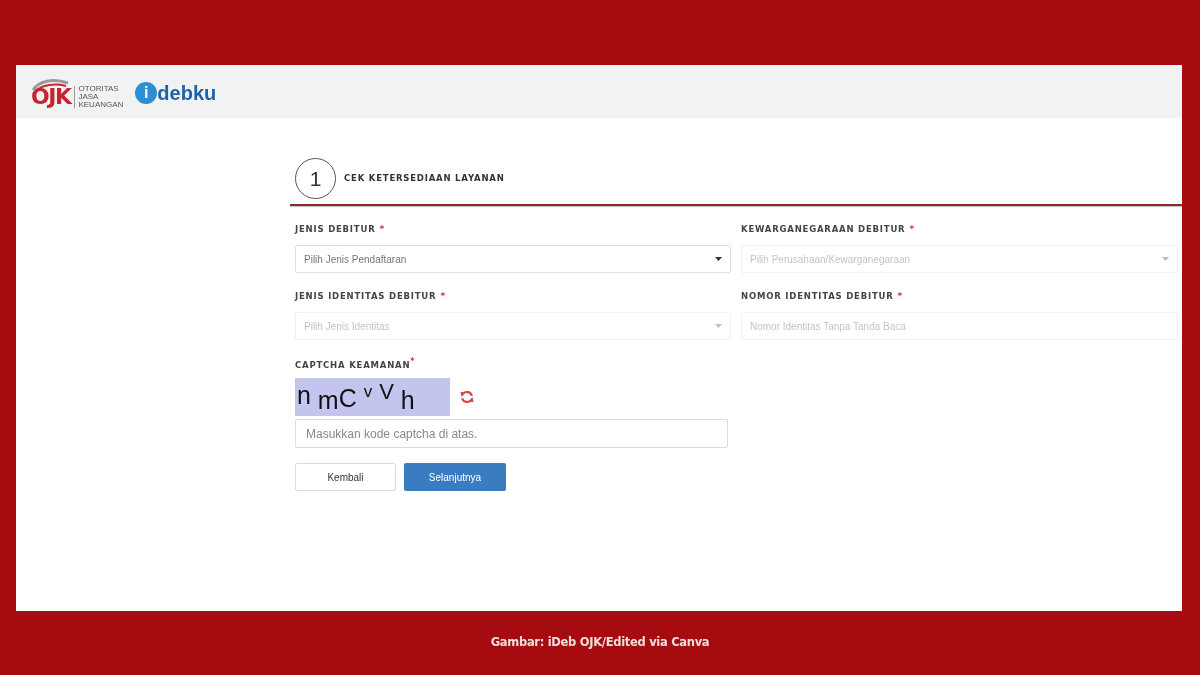 The height and width of the screenshot is (675, 1200). I want to click on section-title: CEK KETERSEDIAAN LAYANAN, so click(424, 178).